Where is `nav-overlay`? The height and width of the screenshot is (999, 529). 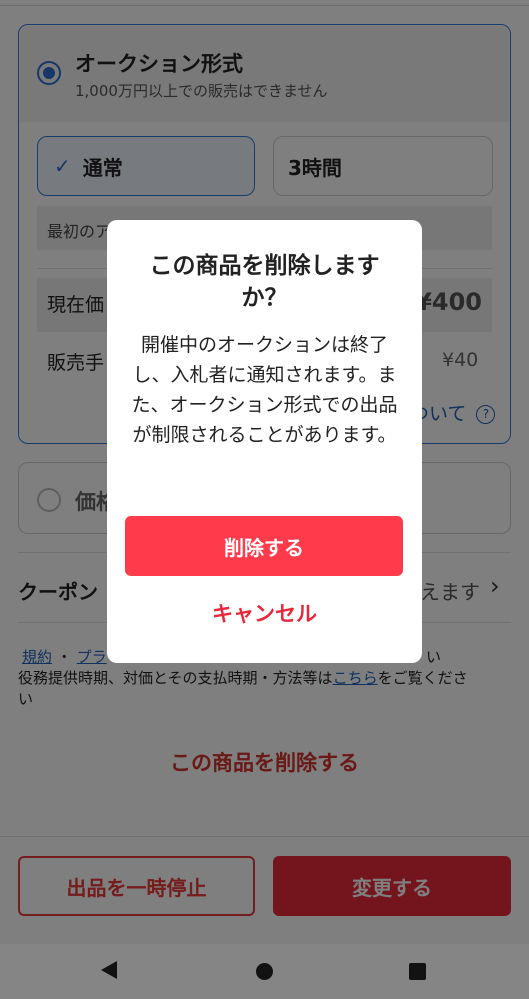
nav-overlay is located at coordinates (264, 971).